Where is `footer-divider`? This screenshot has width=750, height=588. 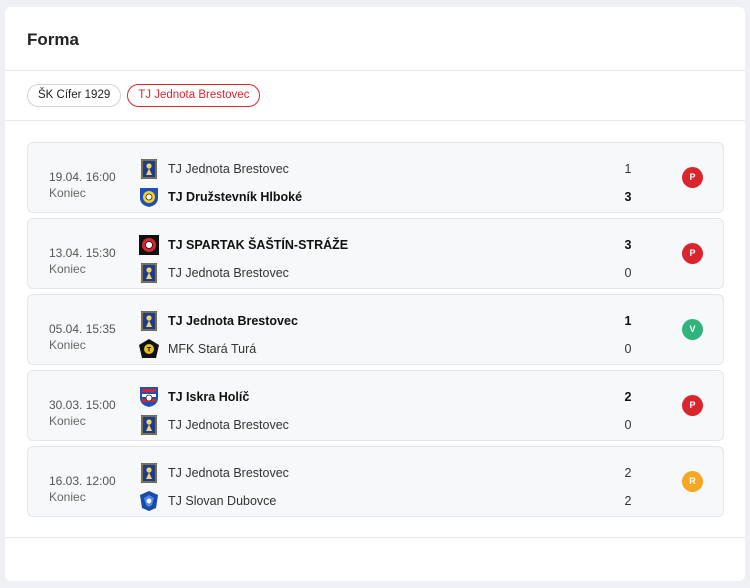 footer-divider is located at coordinates (375, 537).